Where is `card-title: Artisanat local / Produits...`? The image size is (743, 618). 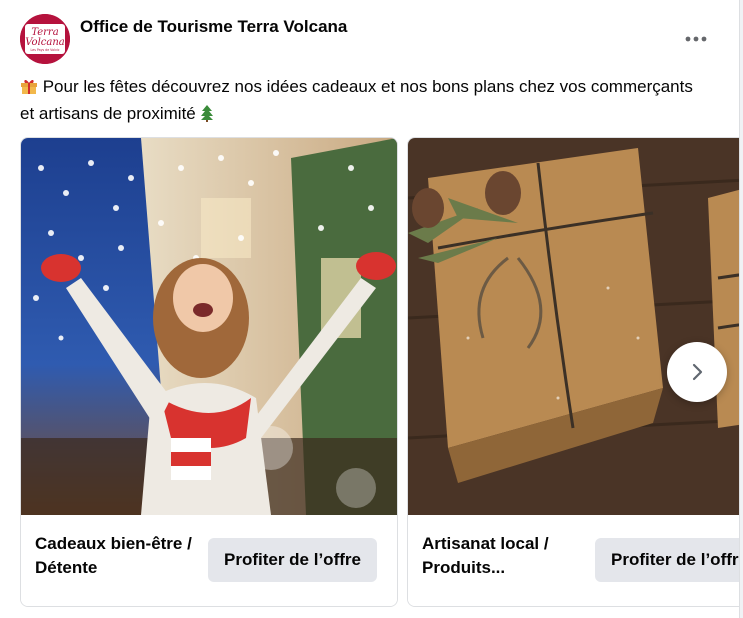
card-title: Artisanat local / Produits... is located at coordinates (507, 556).